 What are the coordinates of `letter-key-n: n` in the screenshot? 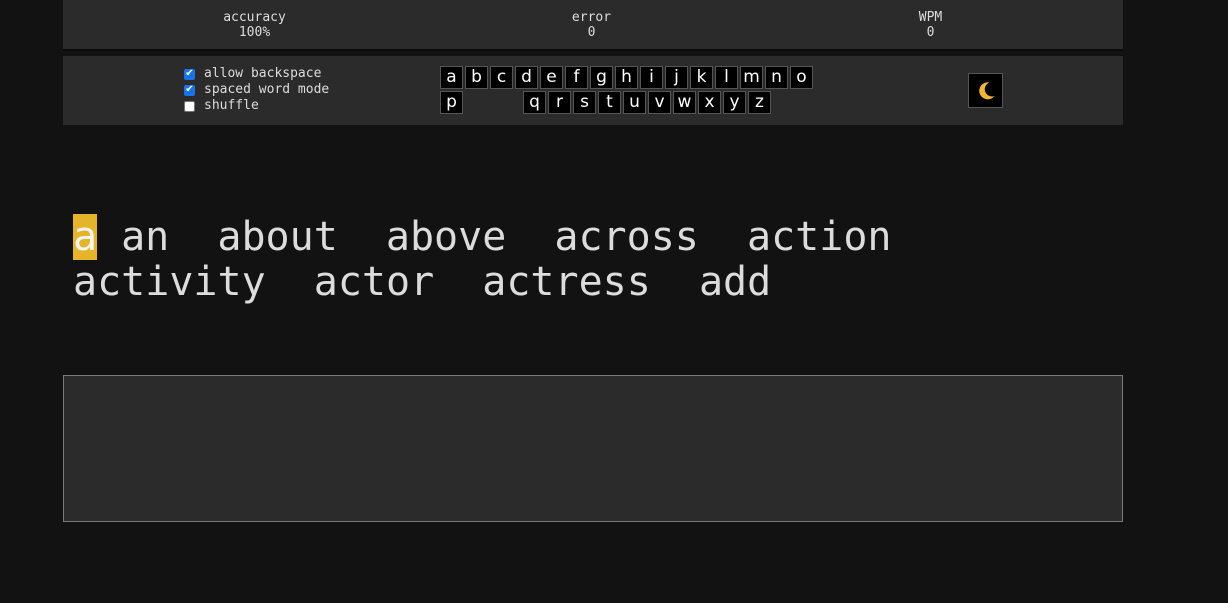 It's located at (776, 77).